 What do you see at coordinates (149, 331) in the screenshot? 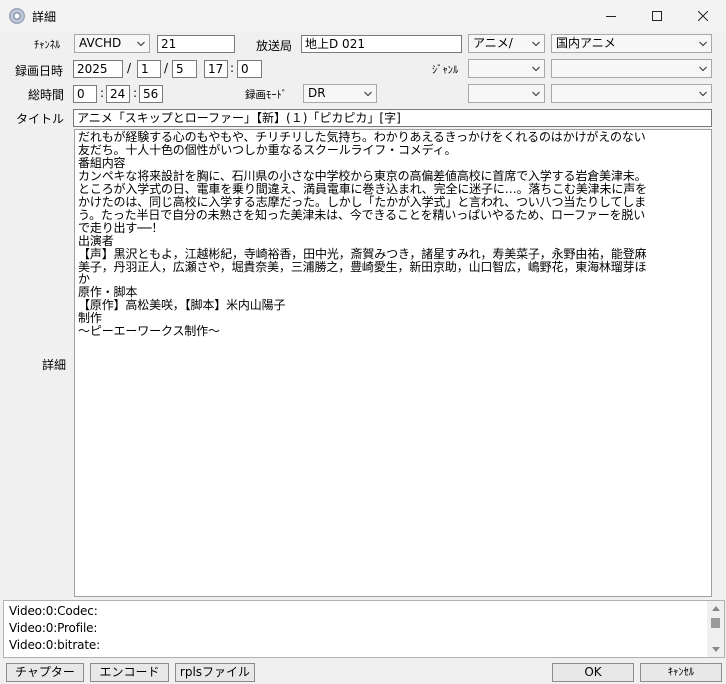
I see `detail-line: ～ピーエーワークス制作～` at bounding box center [149, 331].